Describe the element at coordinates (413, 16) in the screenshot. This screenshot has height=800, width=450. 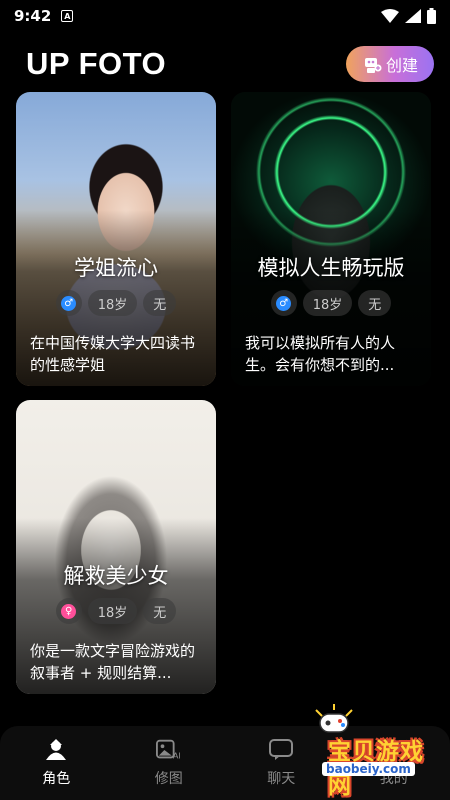
I see `signal-icon` at that location.